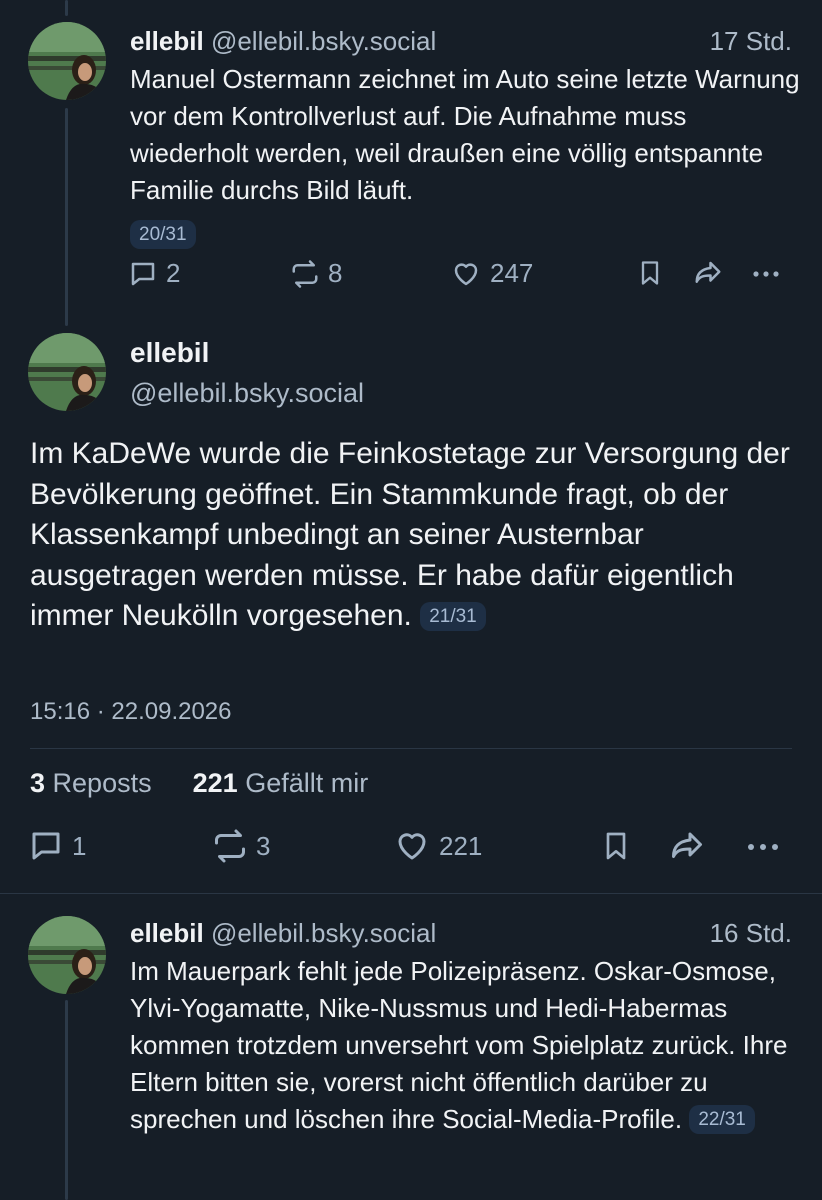 This screenshot has height=1200, width=822. I want to click on repost-count: 8, so click(335, 273).